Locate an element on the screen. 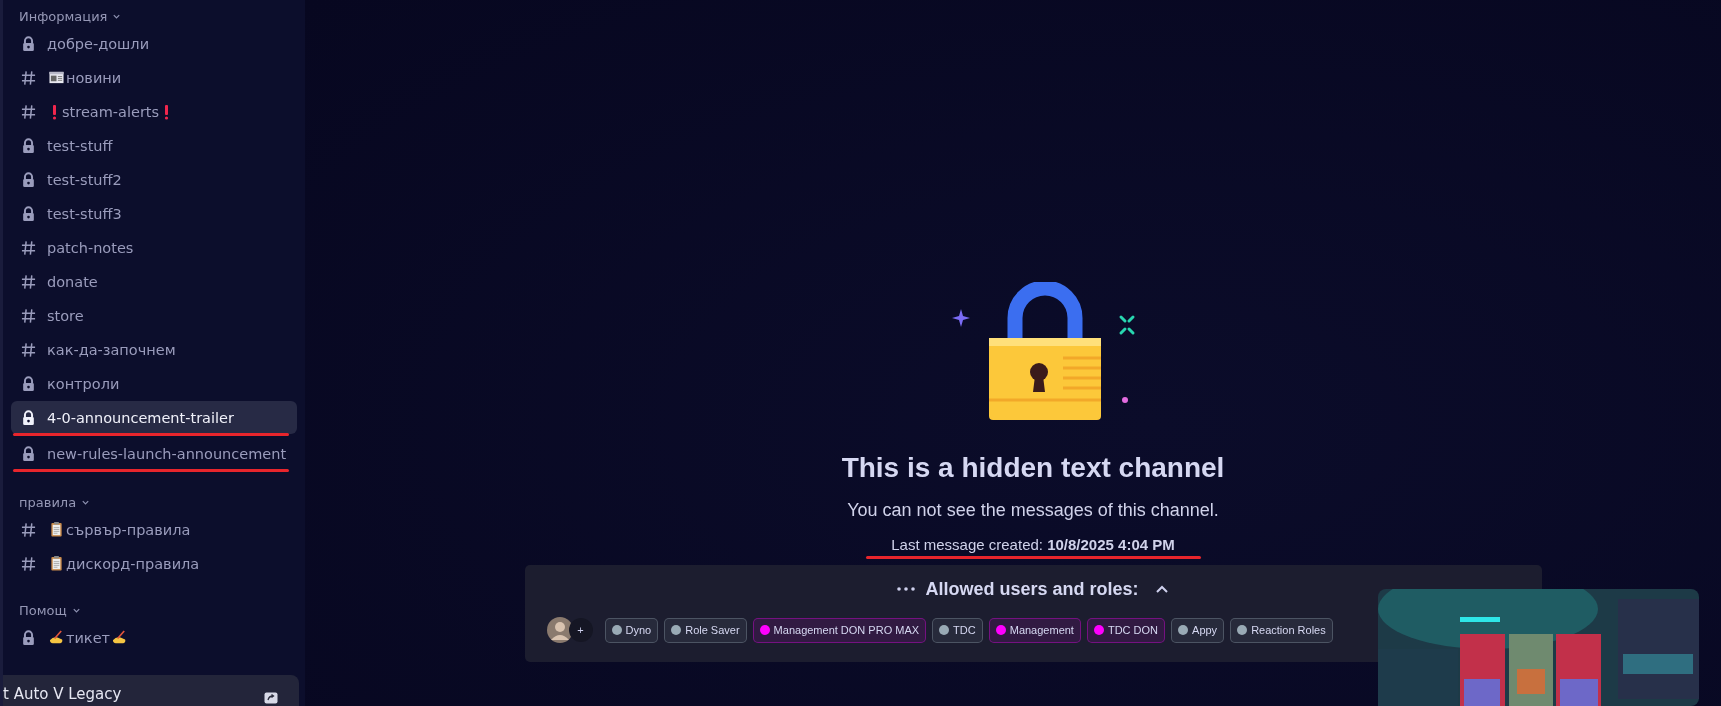 The height and width of the screenshot is (706, 1721). hidden-channel-subtitle: You can not see the messages of this channel. is located at coordinates (1033, 510).